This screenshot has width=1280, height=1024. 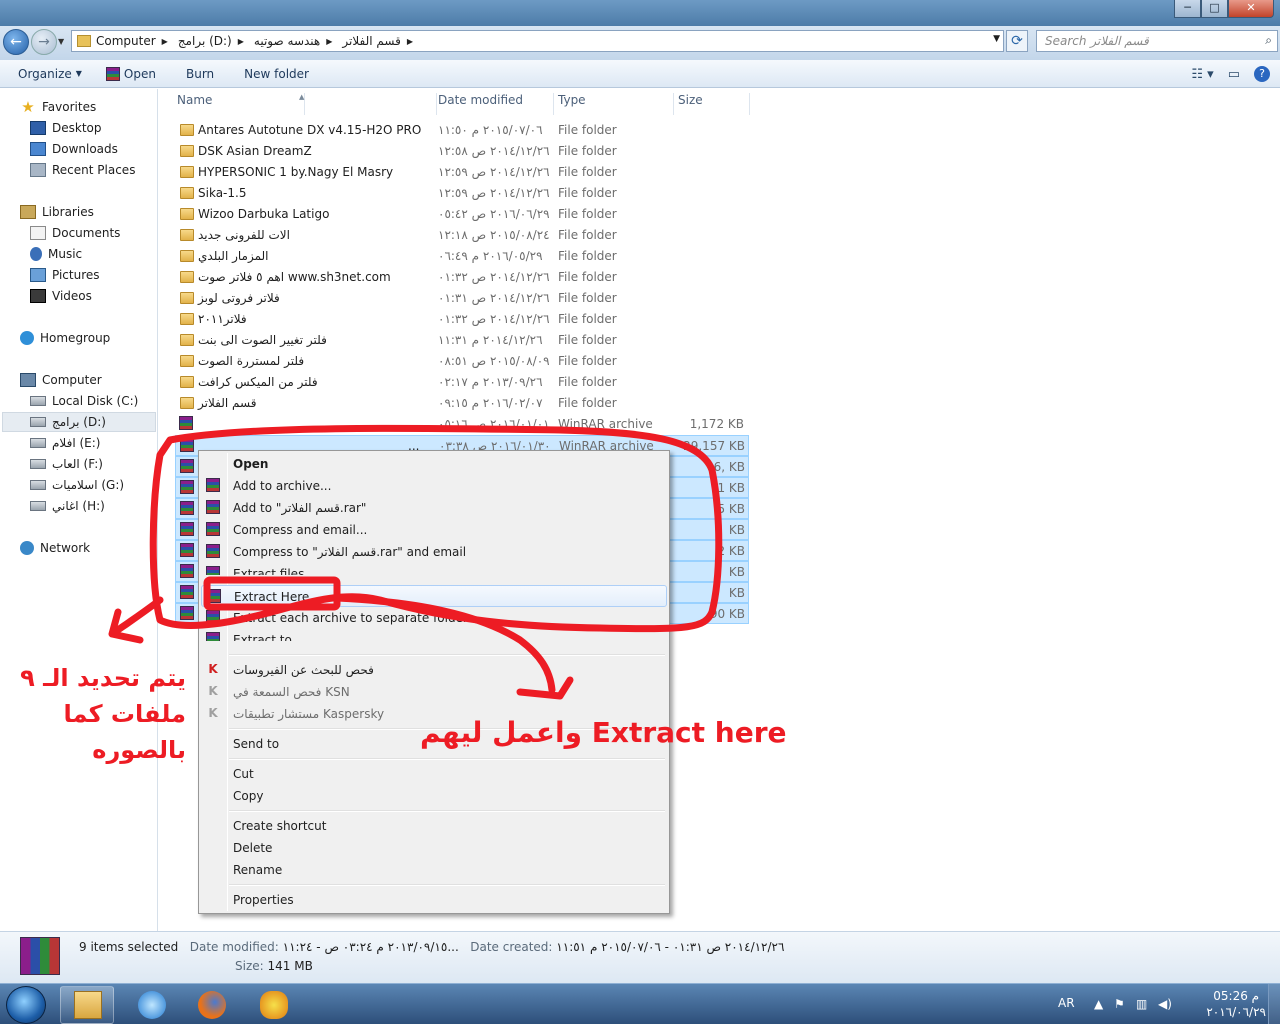 What do you see at coordinates (187, 193) in the screenshot?
I see `folder-icon` at bounding box center [187, 193].